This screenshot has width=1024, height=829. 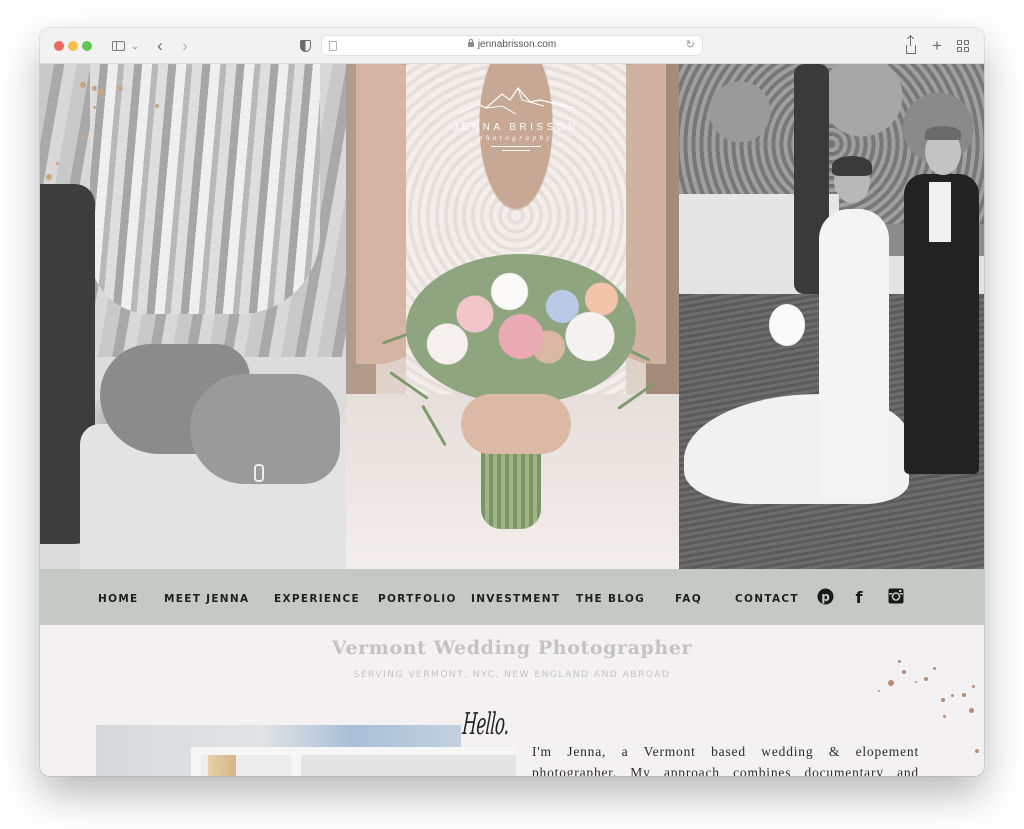 I want to click on url-text: jennabrisson.com, so click(x=517, y=44).